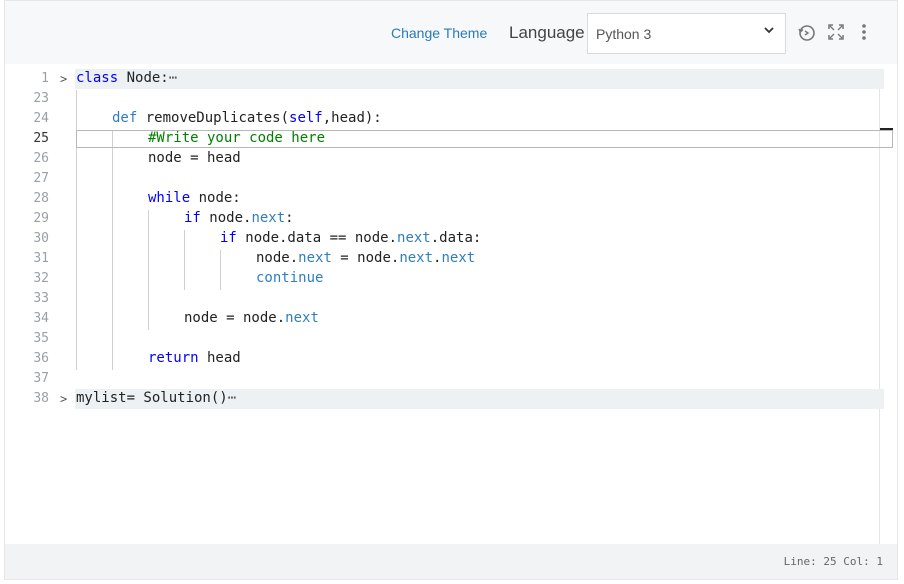 The height and width of the screenshot is (584, 904). I want to click on language-label: Language, so click(547, 32).